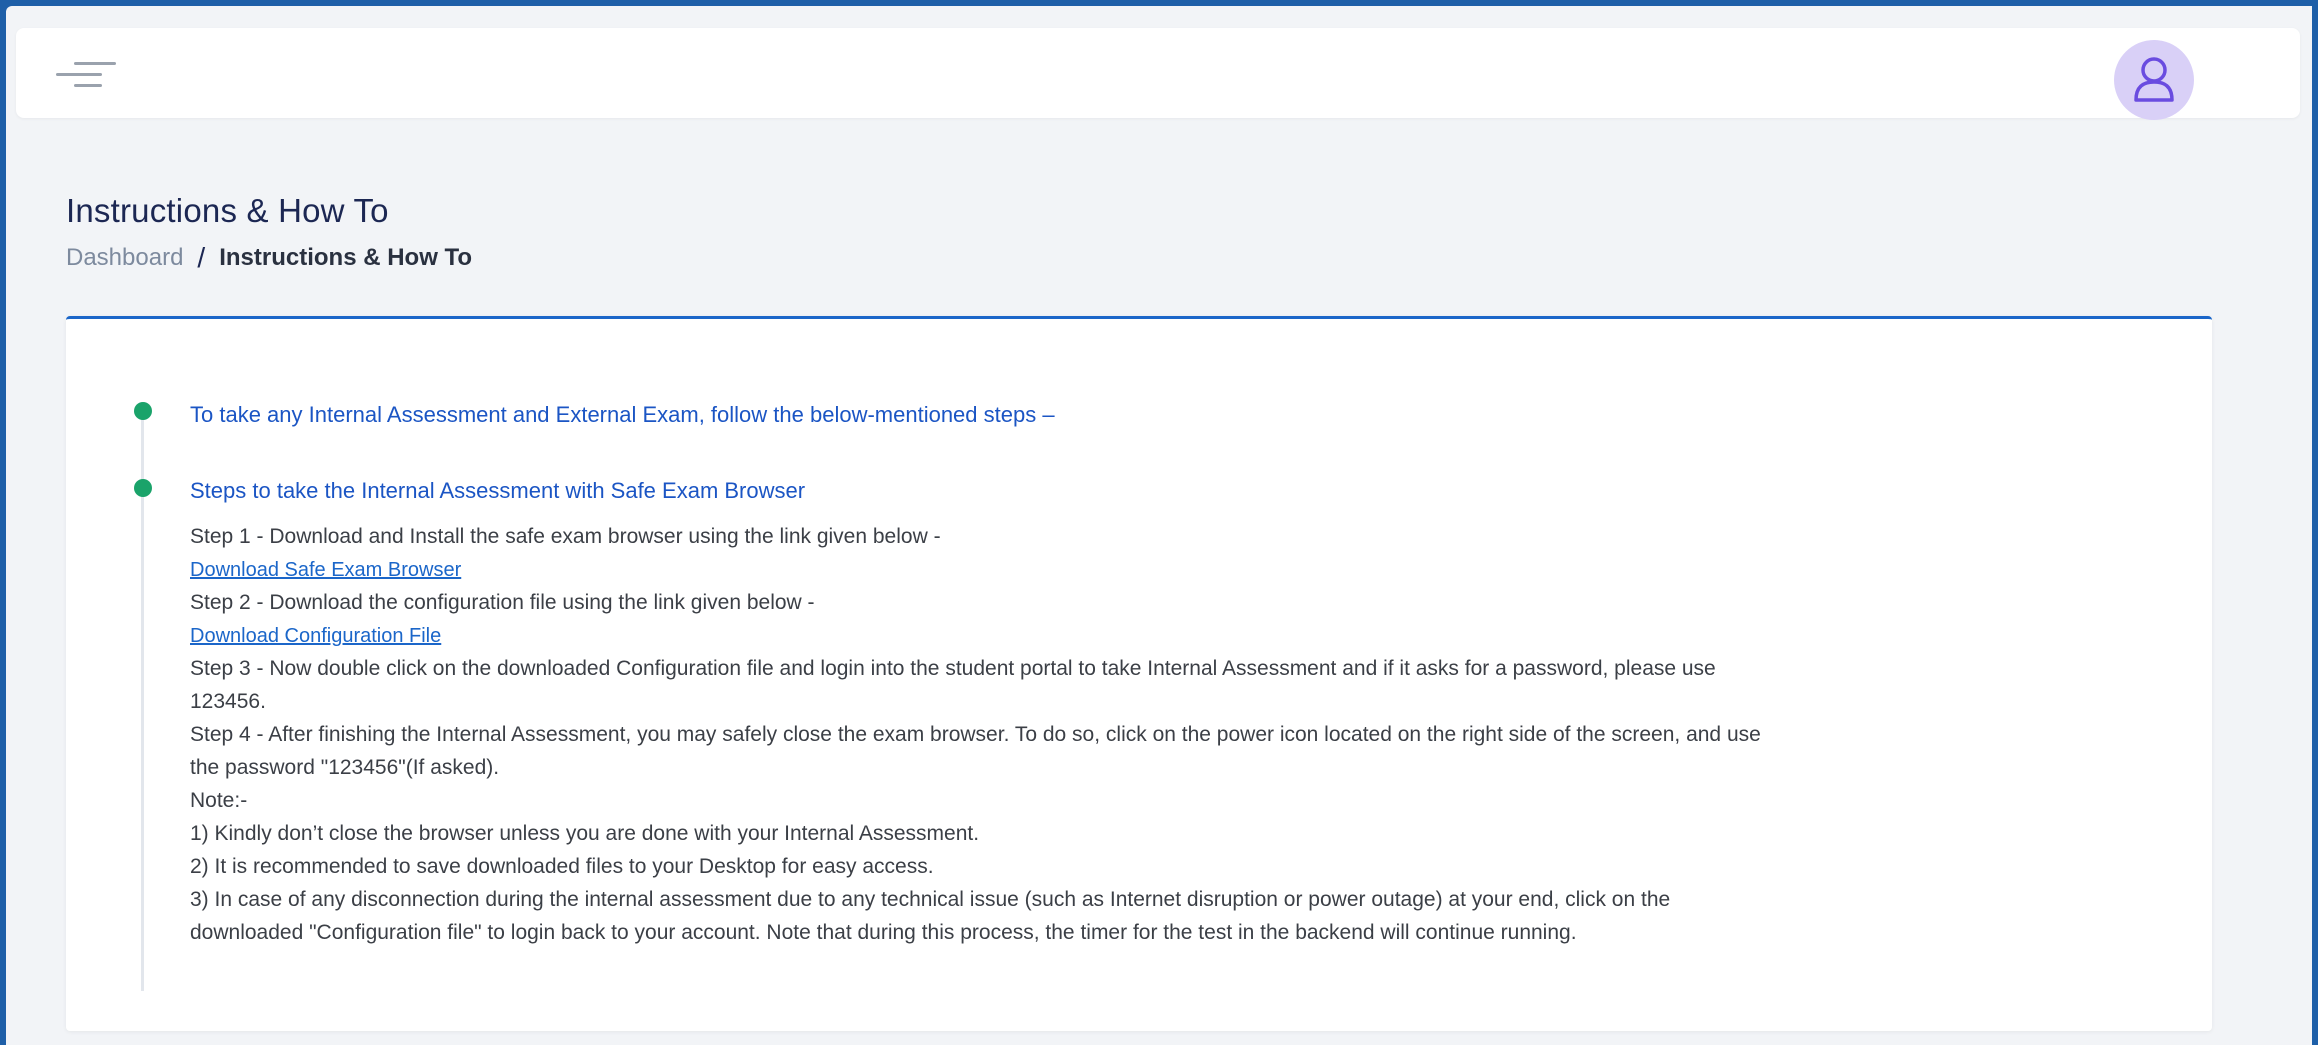 The image size is (2318, 1045). I want to click on breadcrumb-current: Instructions & How To, so click(346, 257).